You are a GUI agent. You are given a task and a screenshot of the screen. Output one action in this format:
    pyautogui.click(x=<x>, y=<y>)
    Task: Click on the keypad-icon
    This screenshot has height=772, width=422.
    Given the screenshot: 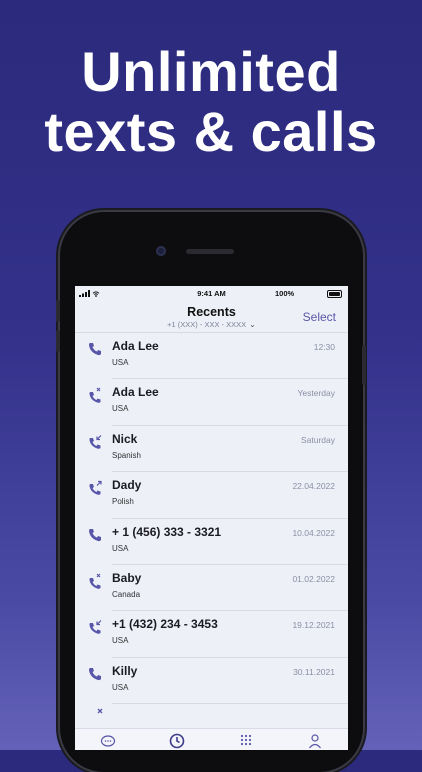 What is the action you would take?
    pyautogui.click(x=246, y=741)
    